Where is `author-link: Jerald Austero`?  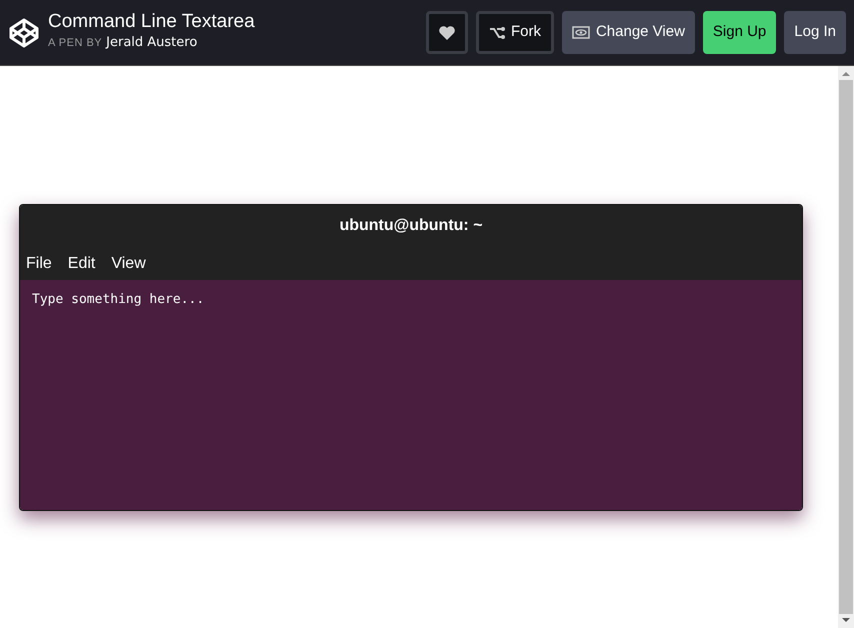
author-link: Jerald Austero is located at coordinates (152, 43).